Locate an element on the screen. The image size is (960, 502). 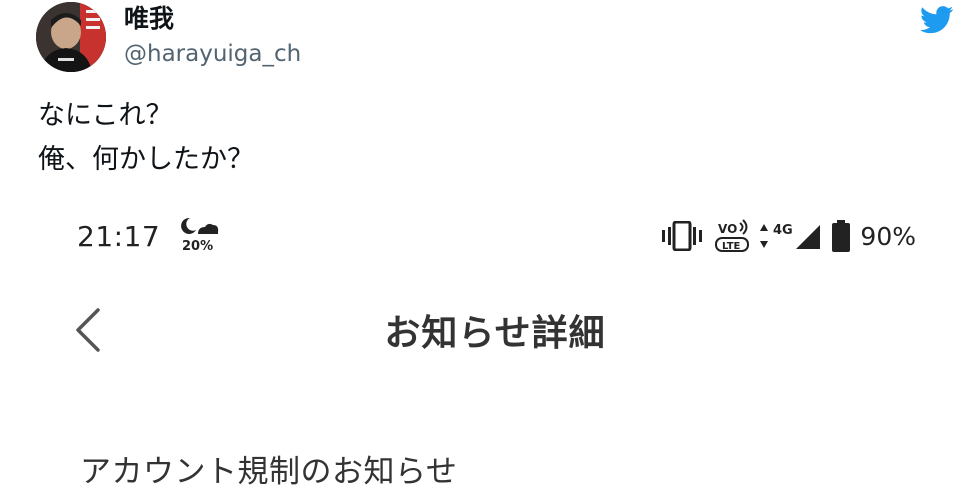
avatar is located at coordinates (71, 37).